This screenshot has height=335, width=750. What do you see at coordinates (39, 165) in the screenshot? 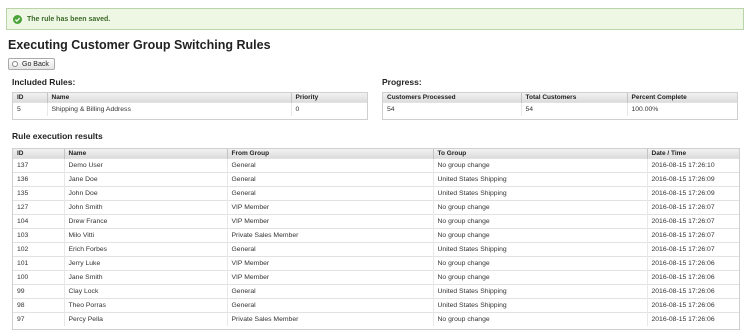
I see `customer-id-cell: 137` at bounding box center [39, 165].